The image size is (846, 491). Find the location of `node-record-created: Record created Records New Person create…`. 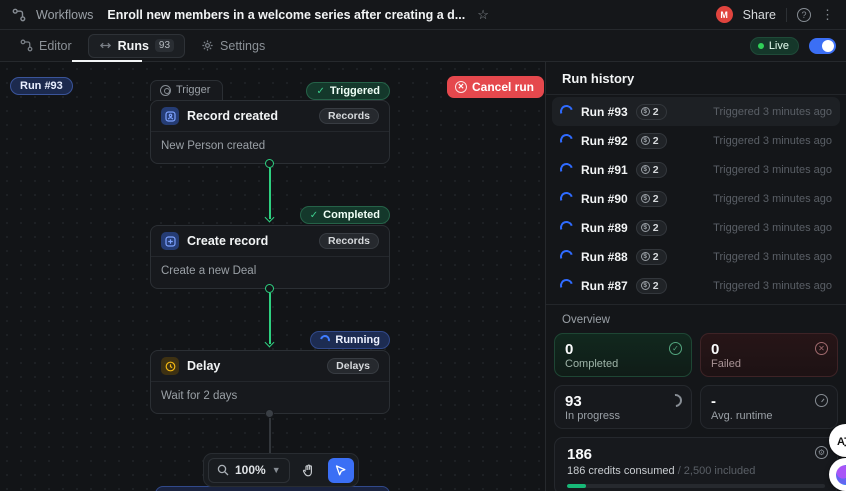

node-record-created: Record created Records New Person create… is located at coordinates (270, 132).